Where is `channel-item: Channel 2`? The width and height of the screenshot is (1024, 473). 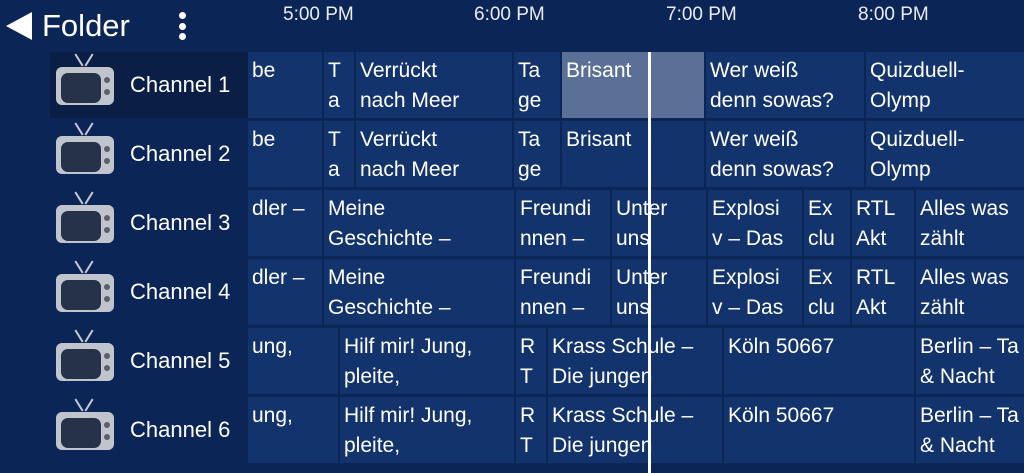 channel-item: Channel 2 is located at coordinates (149, 154).